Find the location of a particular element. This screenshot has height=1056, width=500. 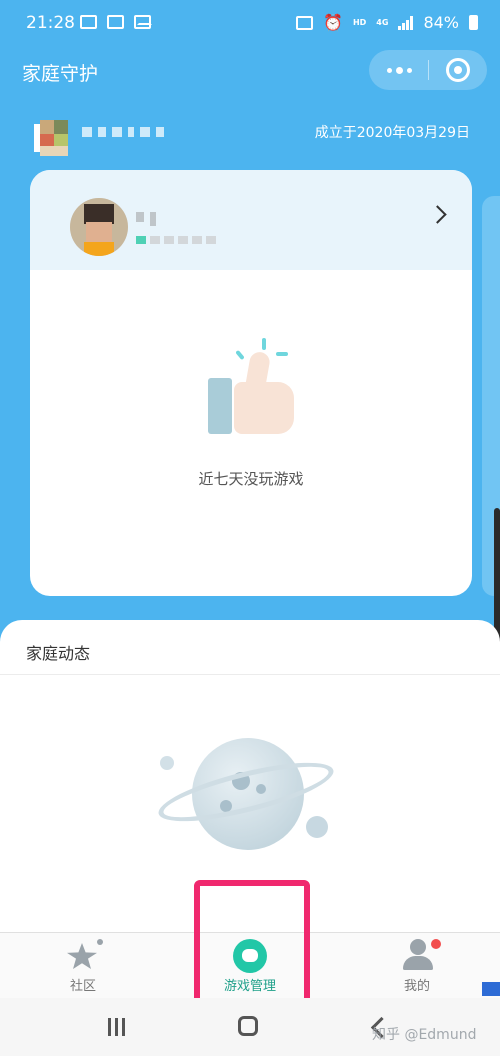

highlight-annotation is located at coordinates (252, 945).